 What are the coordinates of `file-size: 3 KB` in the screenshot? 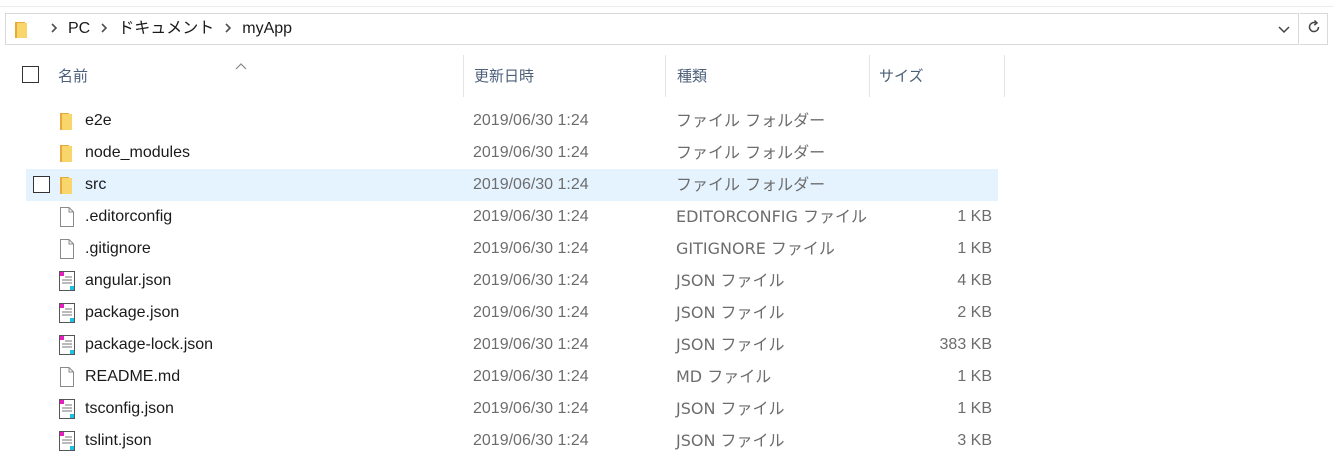 It's located at (974, 440).